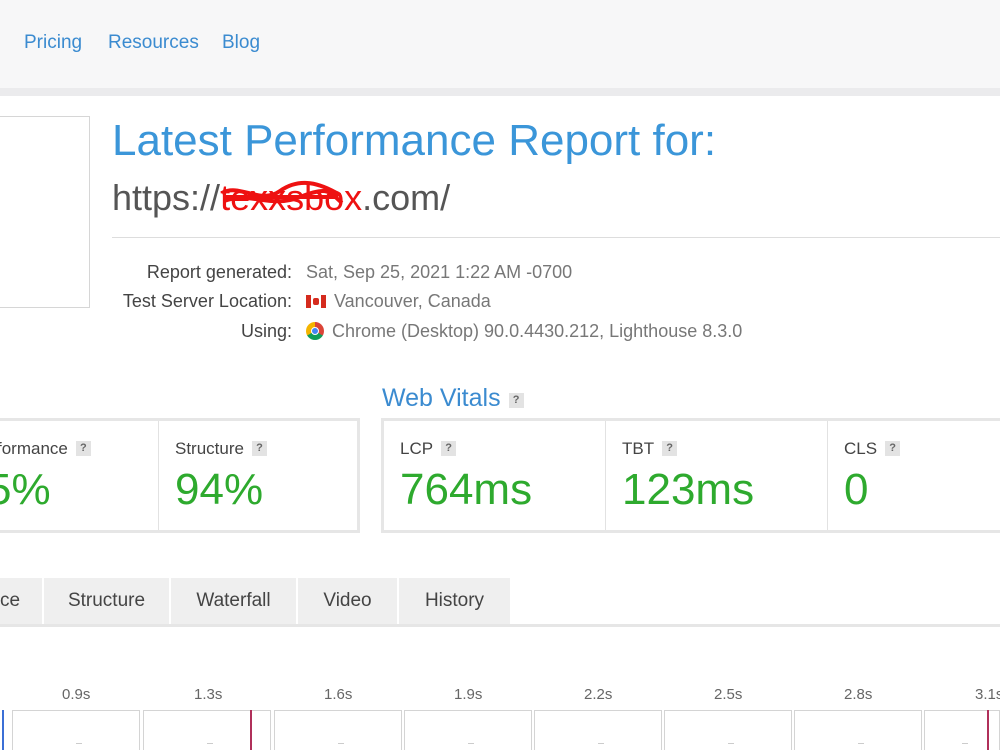 The image size is (1000, 750). Describe the element at coordinates (208, 694) in the screenshot. I see `timeline-tick: 1.3s` at that location.